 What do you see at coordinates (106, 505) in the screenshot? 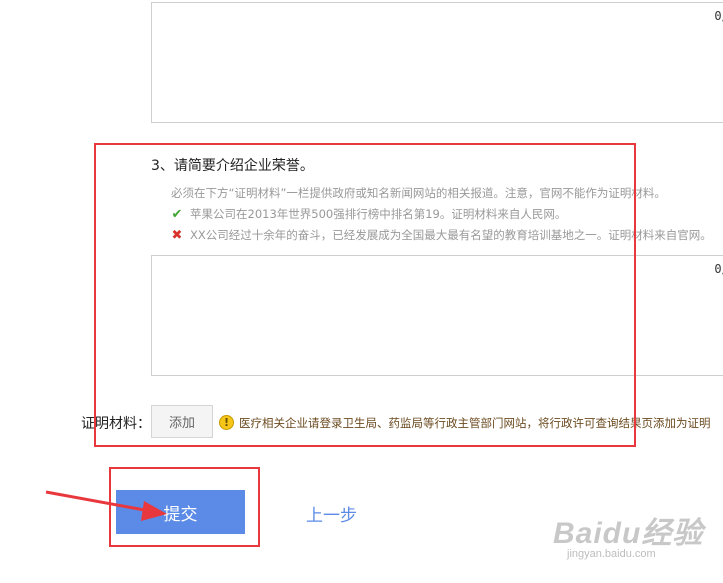
I see `arrow-icon` at bounding box center [106, 505].